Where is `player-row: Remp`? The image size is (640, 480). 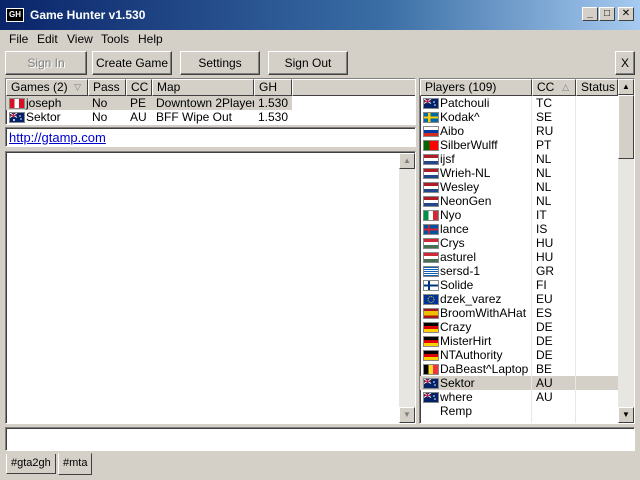 player-row: Remp is located at coordinates (519, 411).